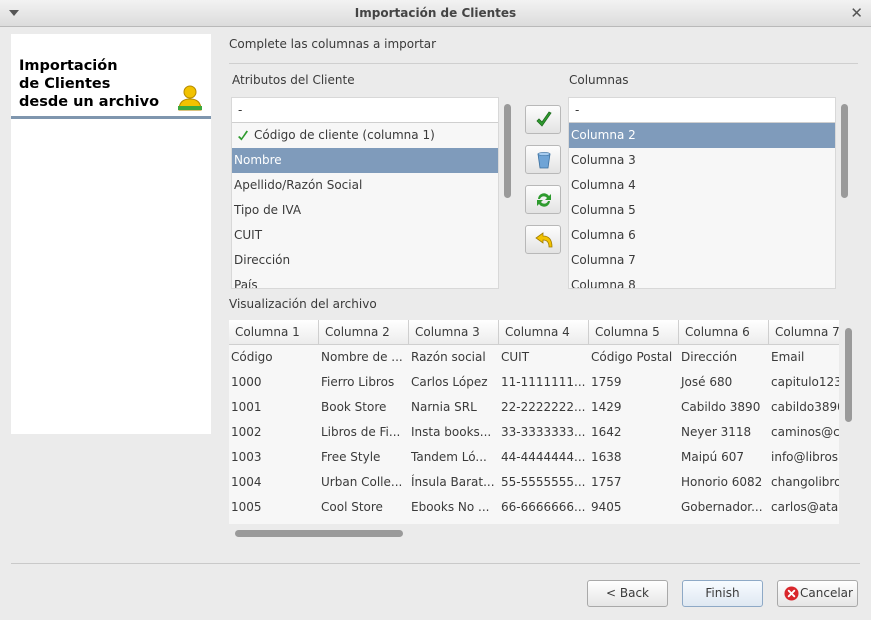 The height and width of the screenshot is (620, 871). Describe the element at coordinates (702, 160) in the screenshot. I see `column-item: Columna 3` at that location.